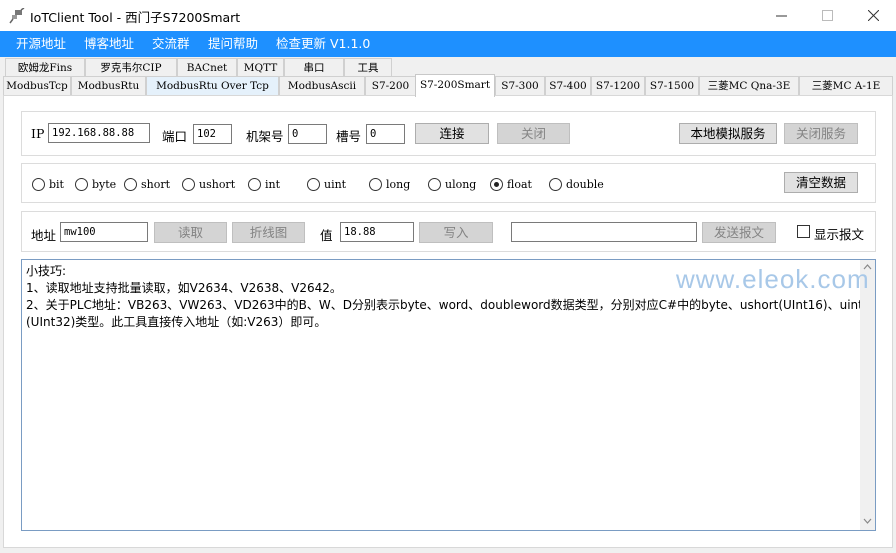 Image resolution: width=896 pixels, height=553 pixels. I want to click on radio-circle-selected, so click(496, 184).